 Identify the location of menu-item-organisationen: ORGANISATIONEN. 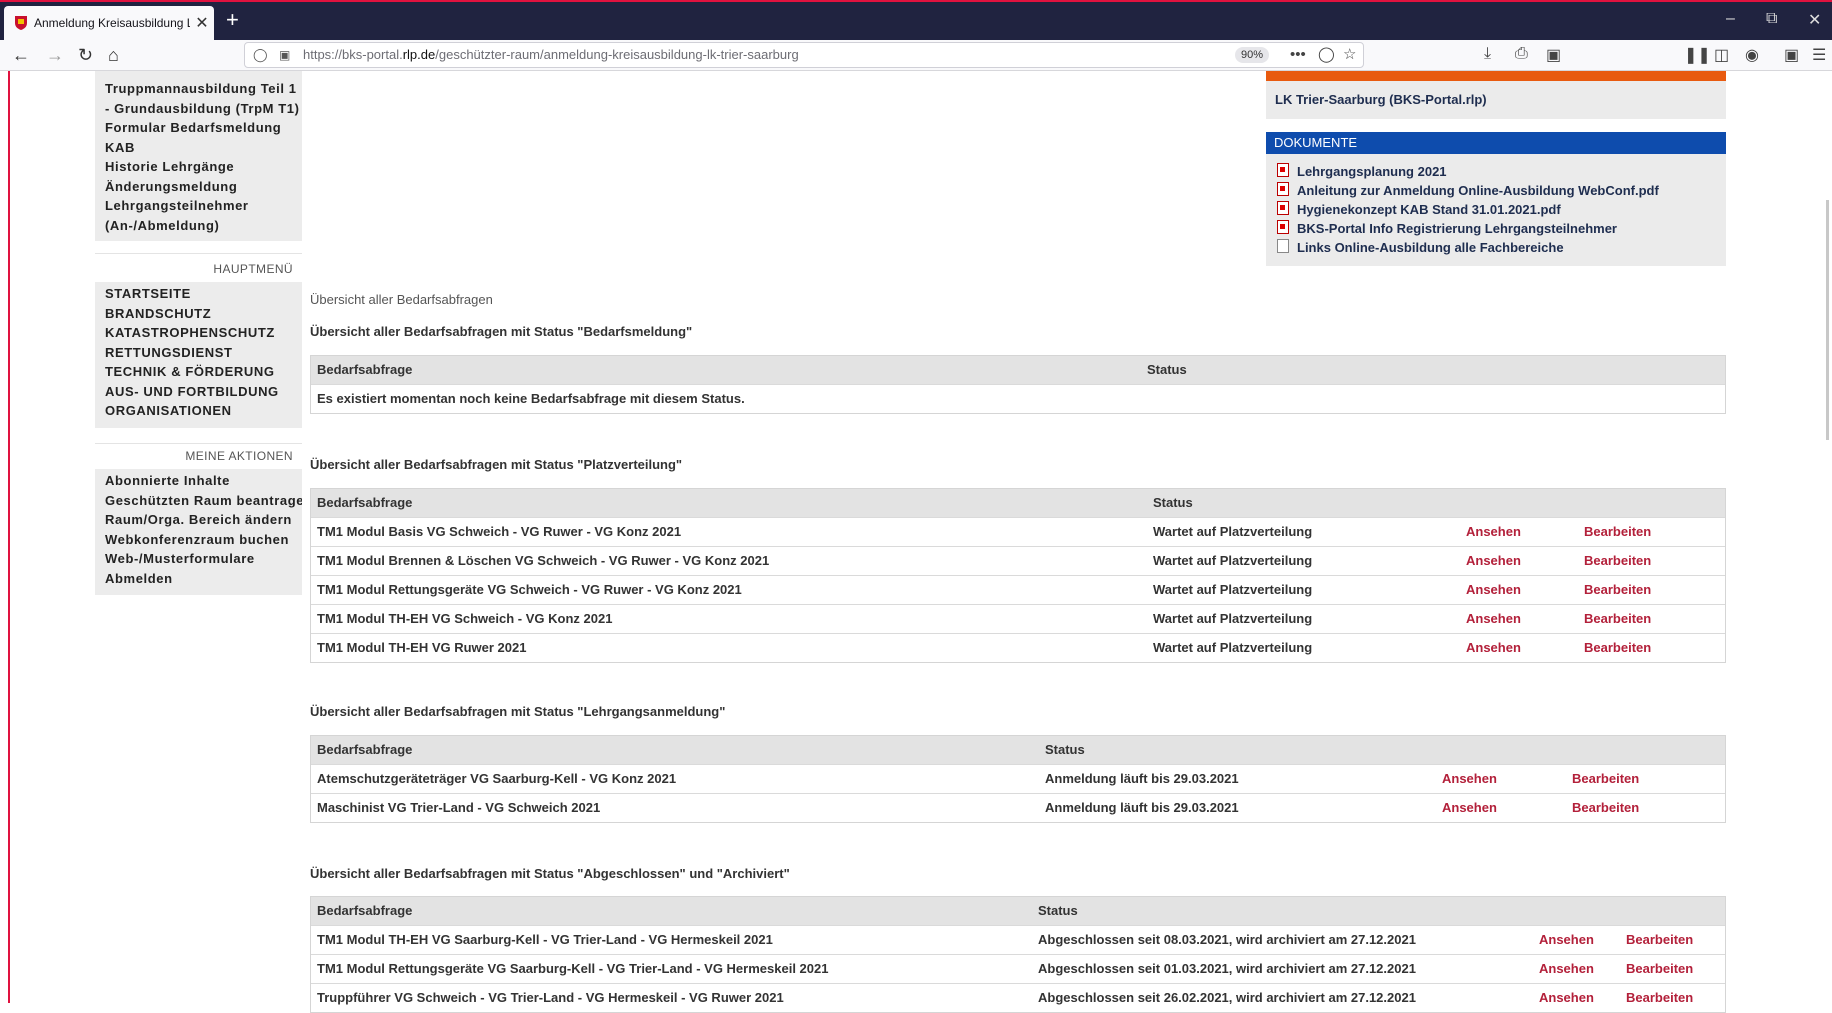
(198, 411).